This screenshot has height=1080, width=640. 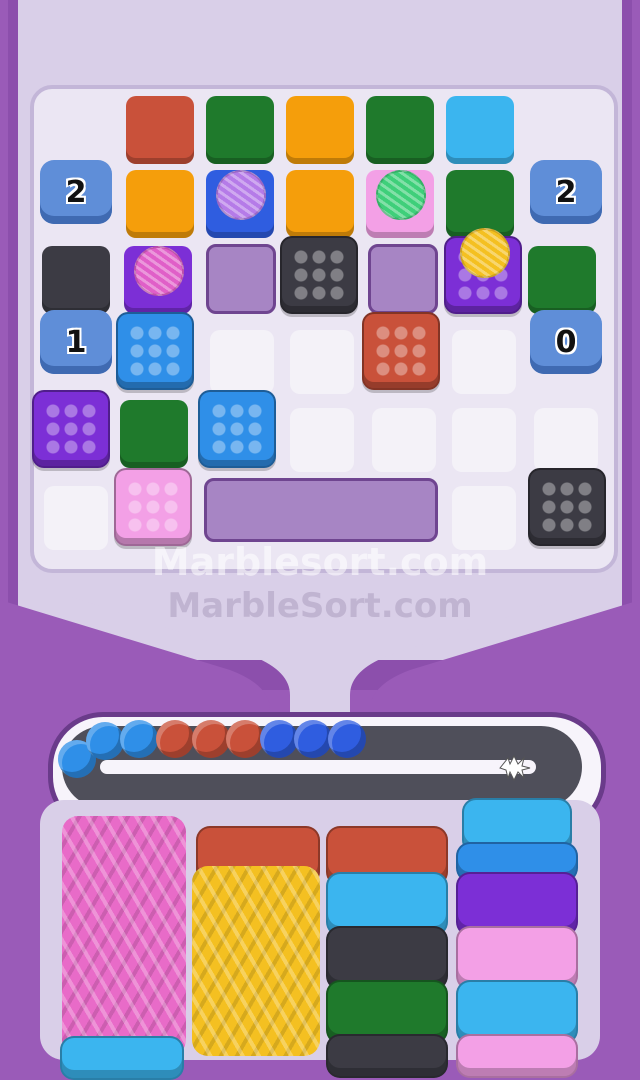 What do you see at coordinates (387, 1056) in the screenshot?
I see `crate-dark` at bounding box center [387, 1056].